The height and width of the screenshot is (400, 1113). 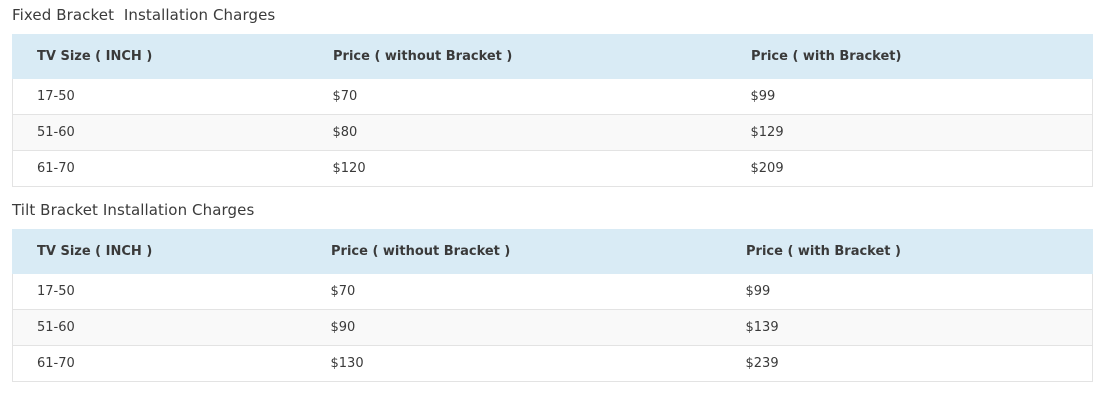 I want to click on price-with-bracket-cell: $239, so click(x=907, y=363).